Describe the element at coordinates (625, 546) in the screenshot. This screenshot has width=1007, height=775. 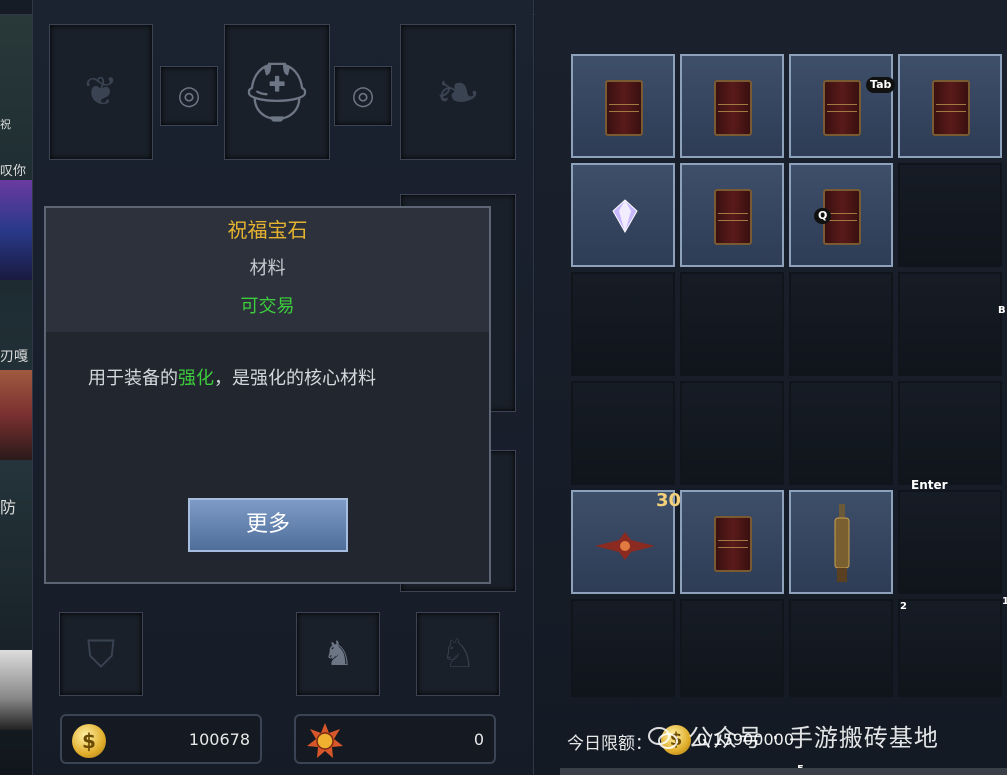
I see `winged-emblem-icon` at that location.